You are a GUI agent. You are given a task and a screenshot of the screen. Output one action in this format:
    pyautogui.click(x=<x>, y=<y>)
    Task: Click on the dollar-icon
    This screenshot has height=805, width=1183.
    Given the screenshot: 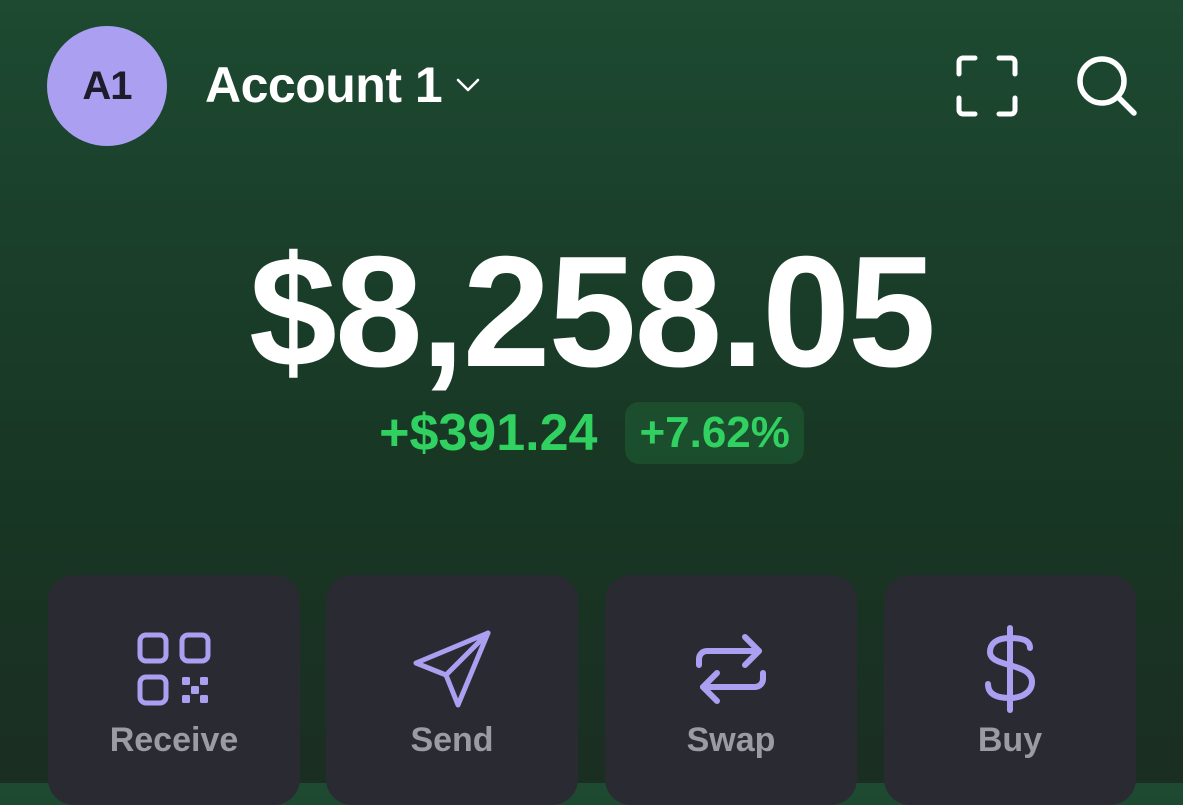 What is the action you would take?
    pyautogui.click(x=1010, y=669)
    